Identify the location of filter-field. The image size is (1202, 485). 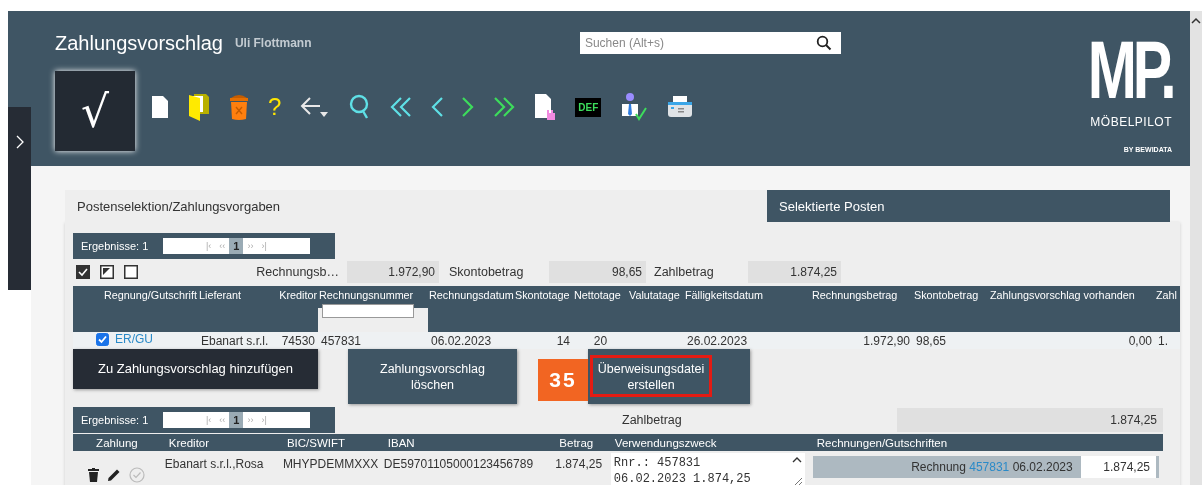
(368, 311).